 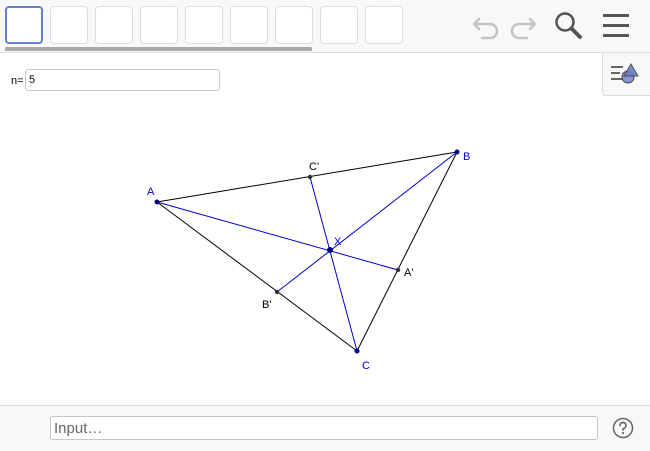 I want to click on point-b-prime, so click(x=277, y=292).